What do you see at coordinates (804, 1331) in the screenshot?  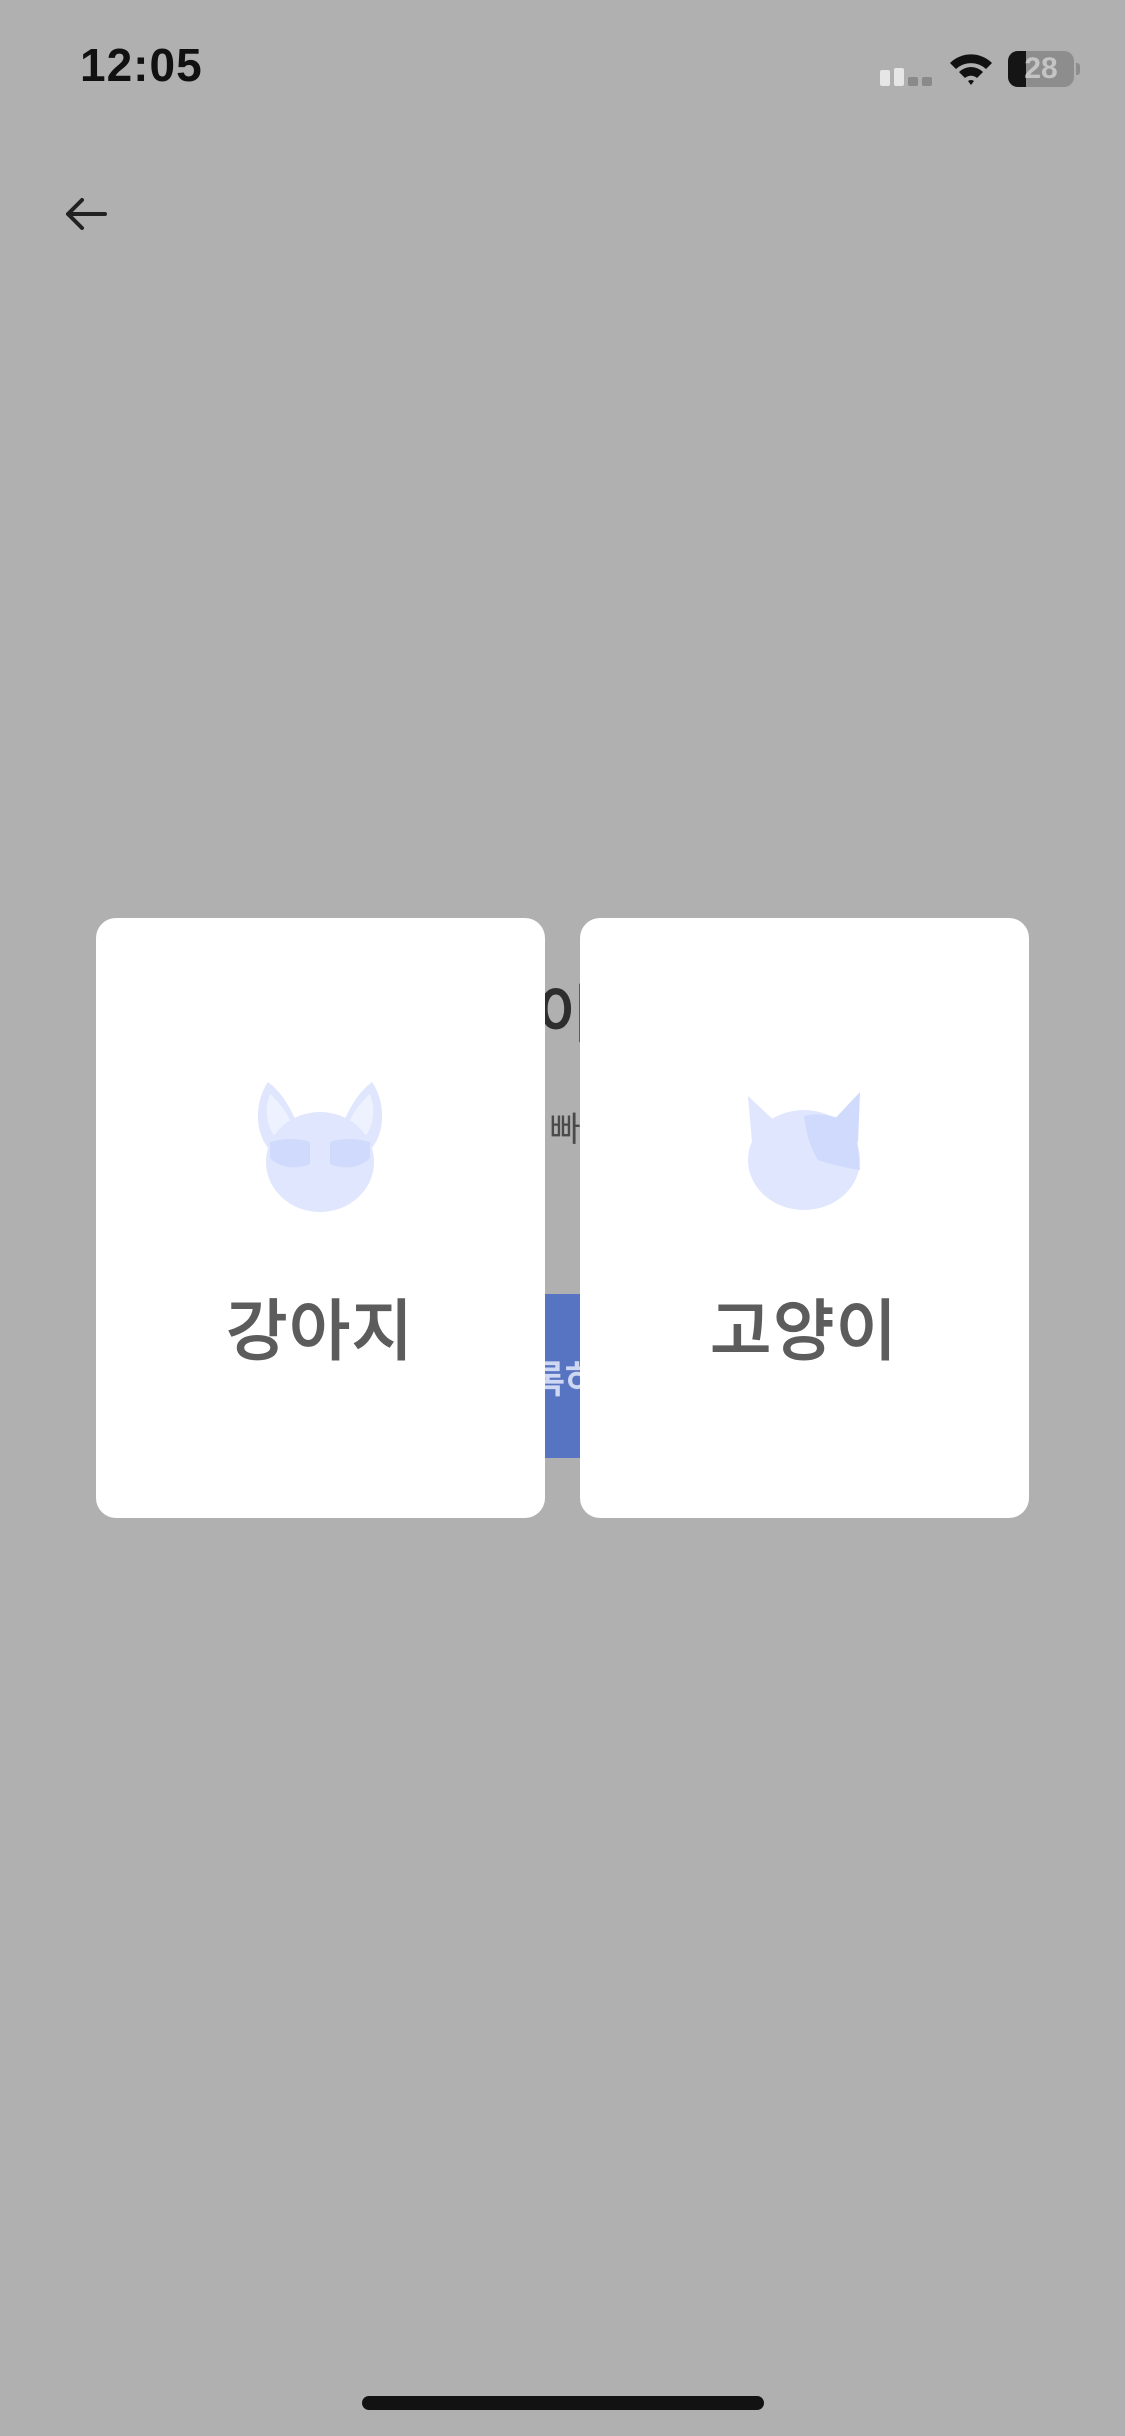 I see `cat-option-label: 고양이` at bounding box center [804, 1331].